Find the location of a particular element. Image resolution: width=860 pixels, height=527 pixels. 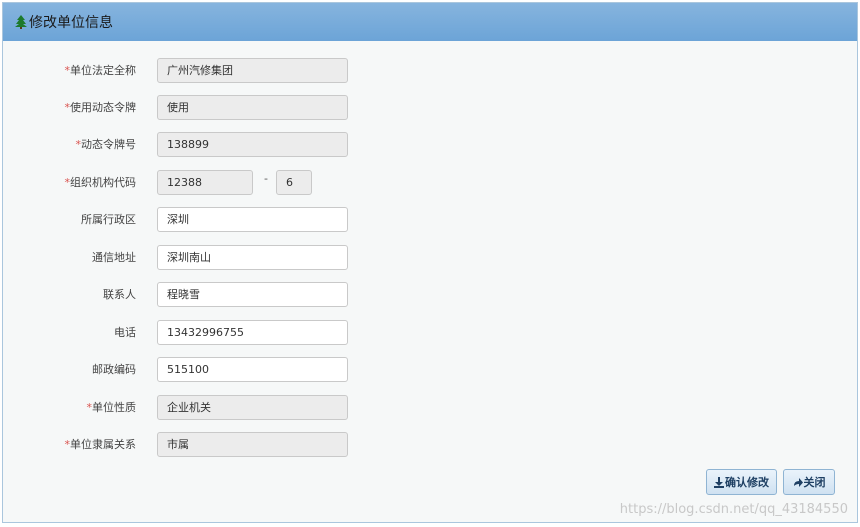

address-field: 深圳南山 is located at coordinates (252, 257).